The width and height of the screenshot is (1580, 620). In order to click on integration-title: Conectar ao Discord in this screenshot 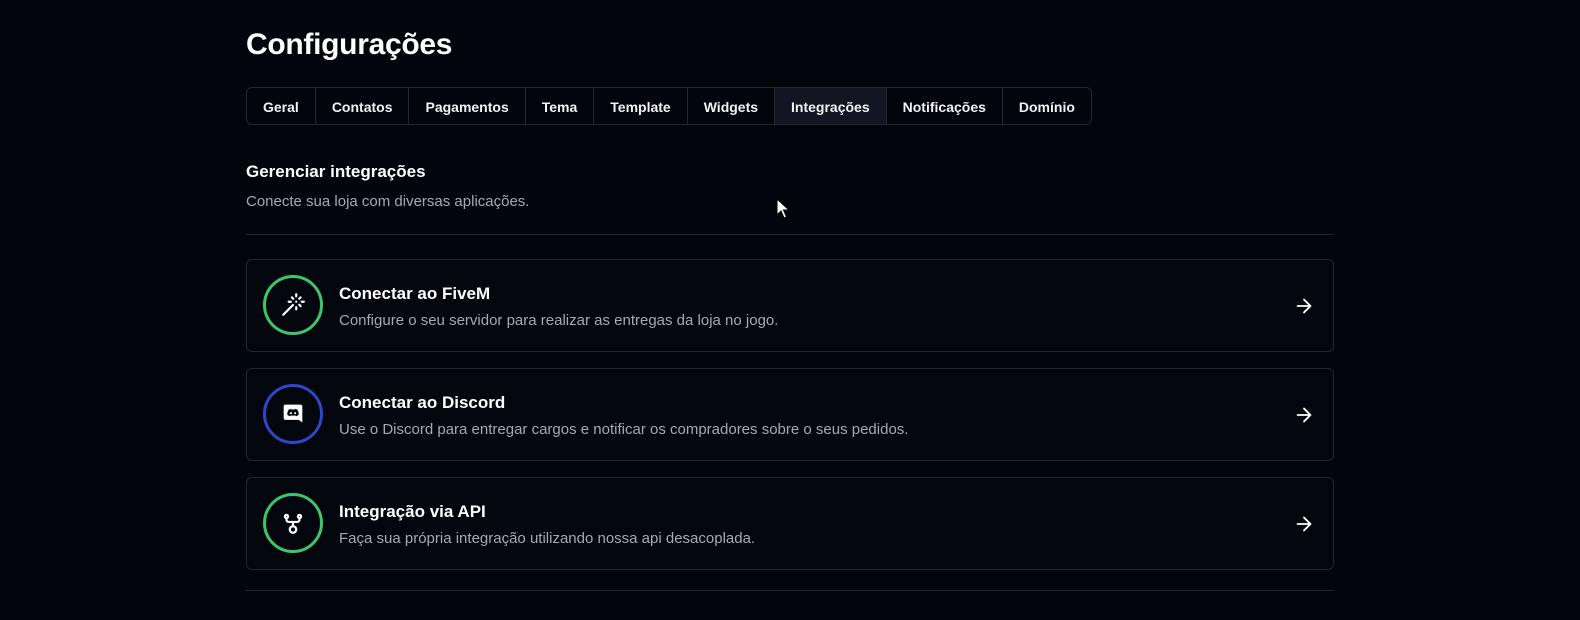, I will do `click(422, 402)`.